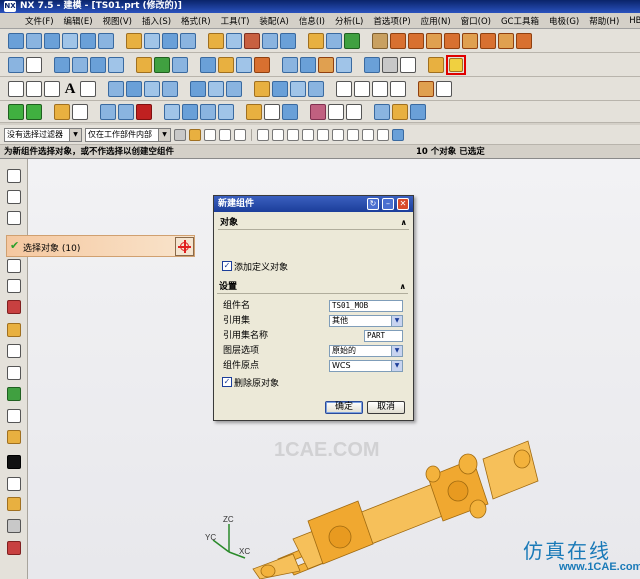 The image size is (640, 579). I want to click on rotate-view-icon, so click(208, 111).